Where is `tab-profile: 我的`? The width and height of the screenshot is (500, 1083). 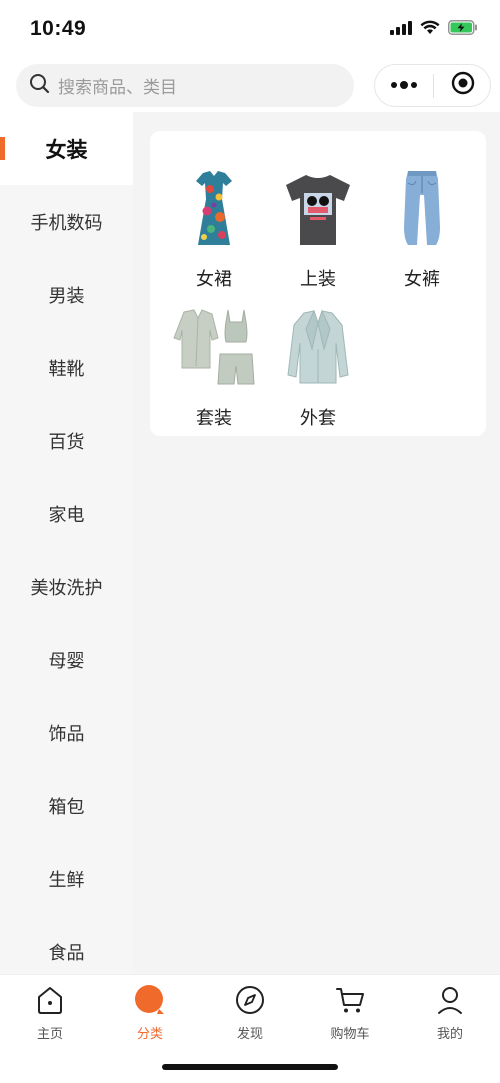 tab-profile: 我的 is located at coordinates (450, 1013).